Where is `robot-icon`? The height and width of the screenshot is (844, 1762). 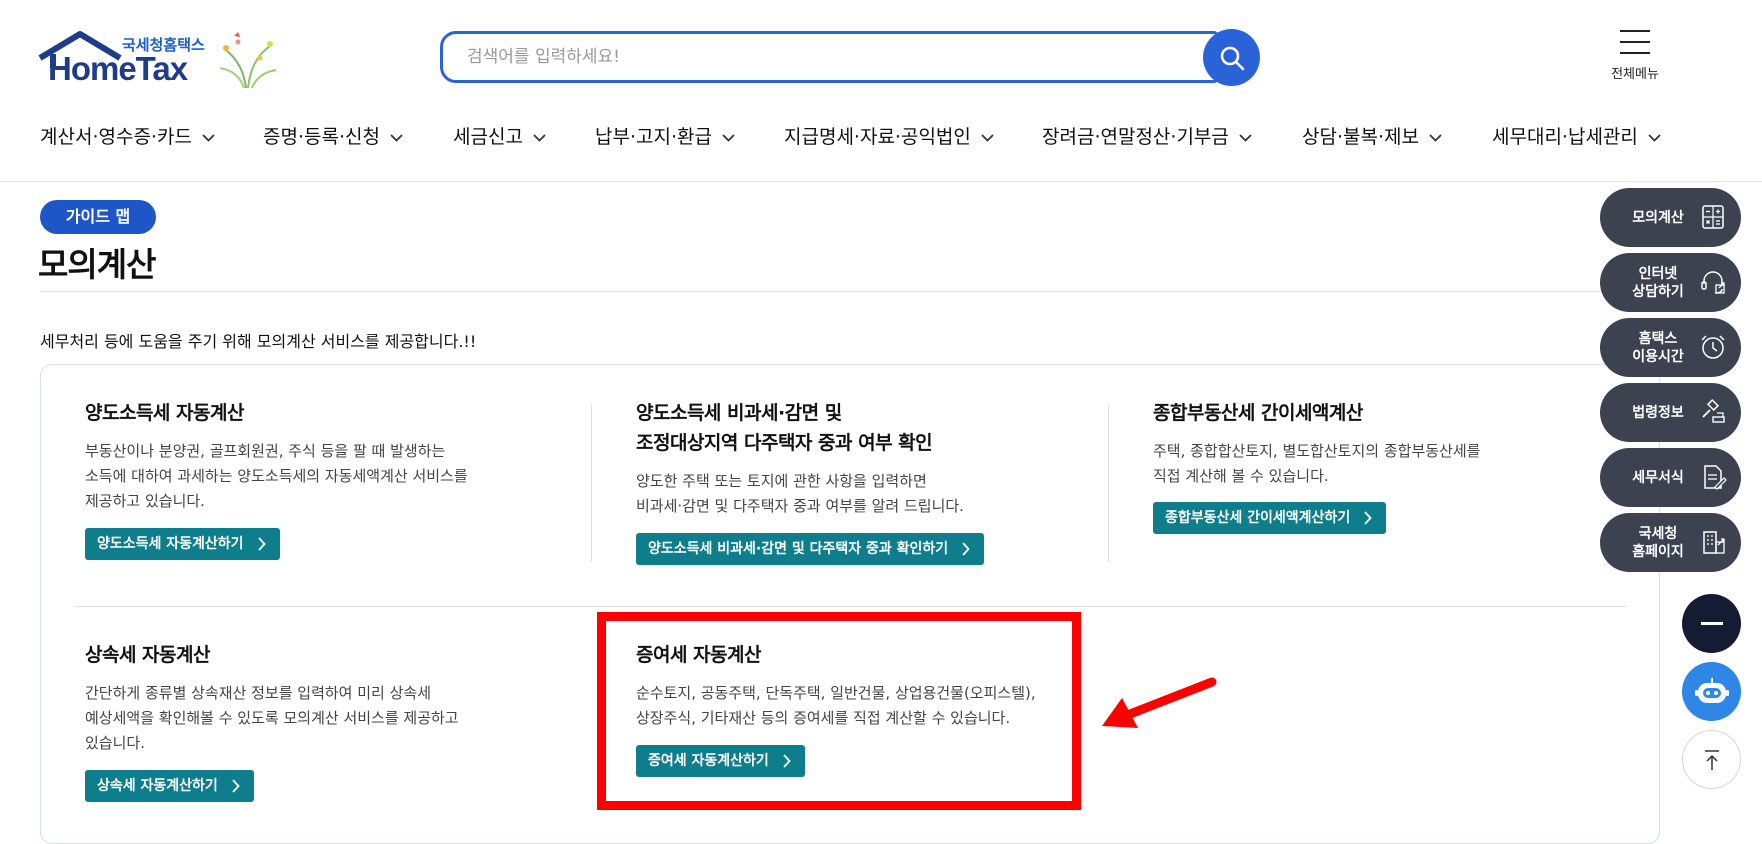 robot-icon is located at coordinates (1711, 690).